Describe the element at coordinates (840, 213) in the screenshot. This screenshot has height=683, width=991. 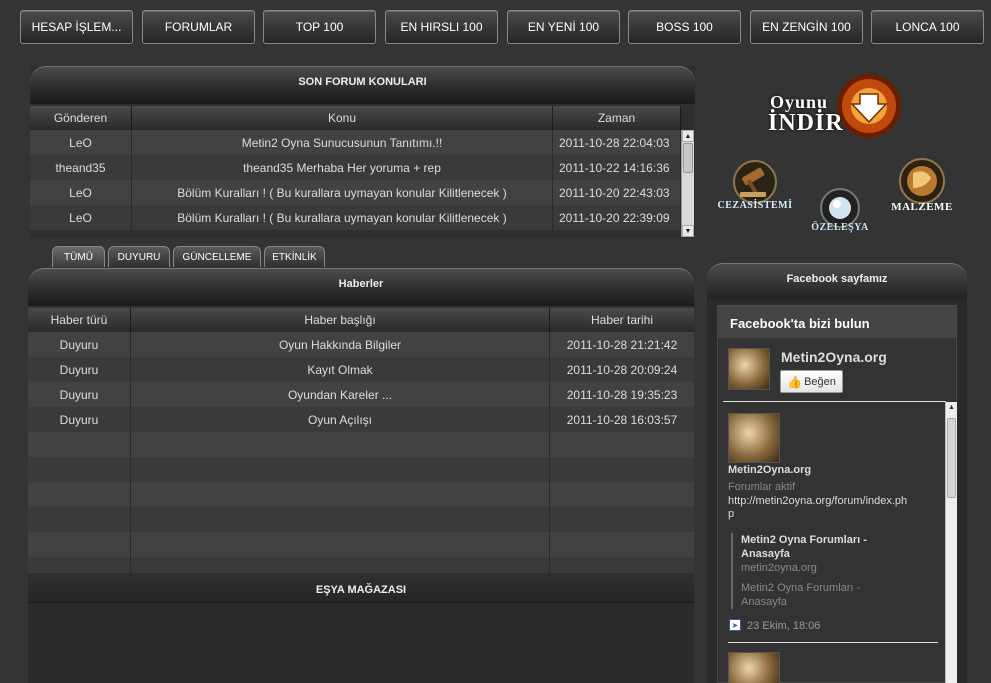
I see `special-item-link: ÖZELEŞYA` at that location.